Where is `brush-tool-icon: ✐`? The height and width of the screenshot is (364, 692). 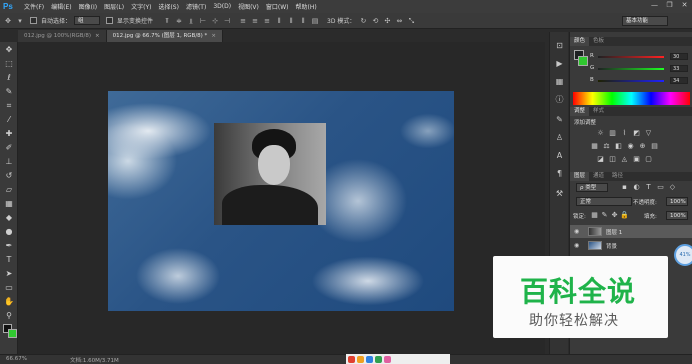
brush-tool-icon: ✐ is located at coordinates (9, 148).